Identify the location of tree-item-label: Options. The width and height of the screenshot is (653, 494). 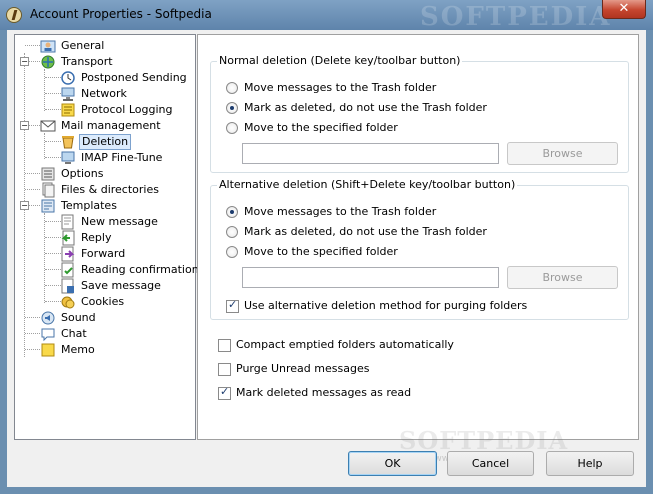
(82, 173).